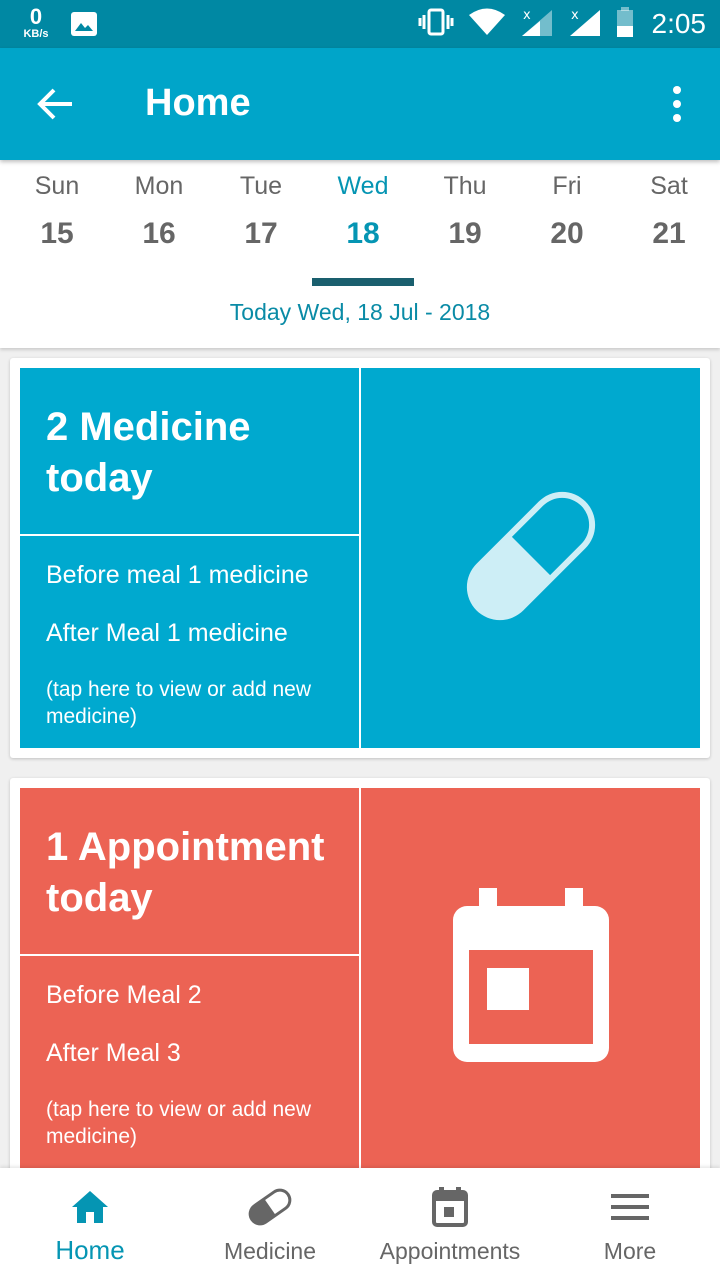 The width and height of the screenshot is (720, 1280). What do you see at coordinates (261, 186) in the screenshot?
I see `day-name: Tue` at bounding box center [261, 186].